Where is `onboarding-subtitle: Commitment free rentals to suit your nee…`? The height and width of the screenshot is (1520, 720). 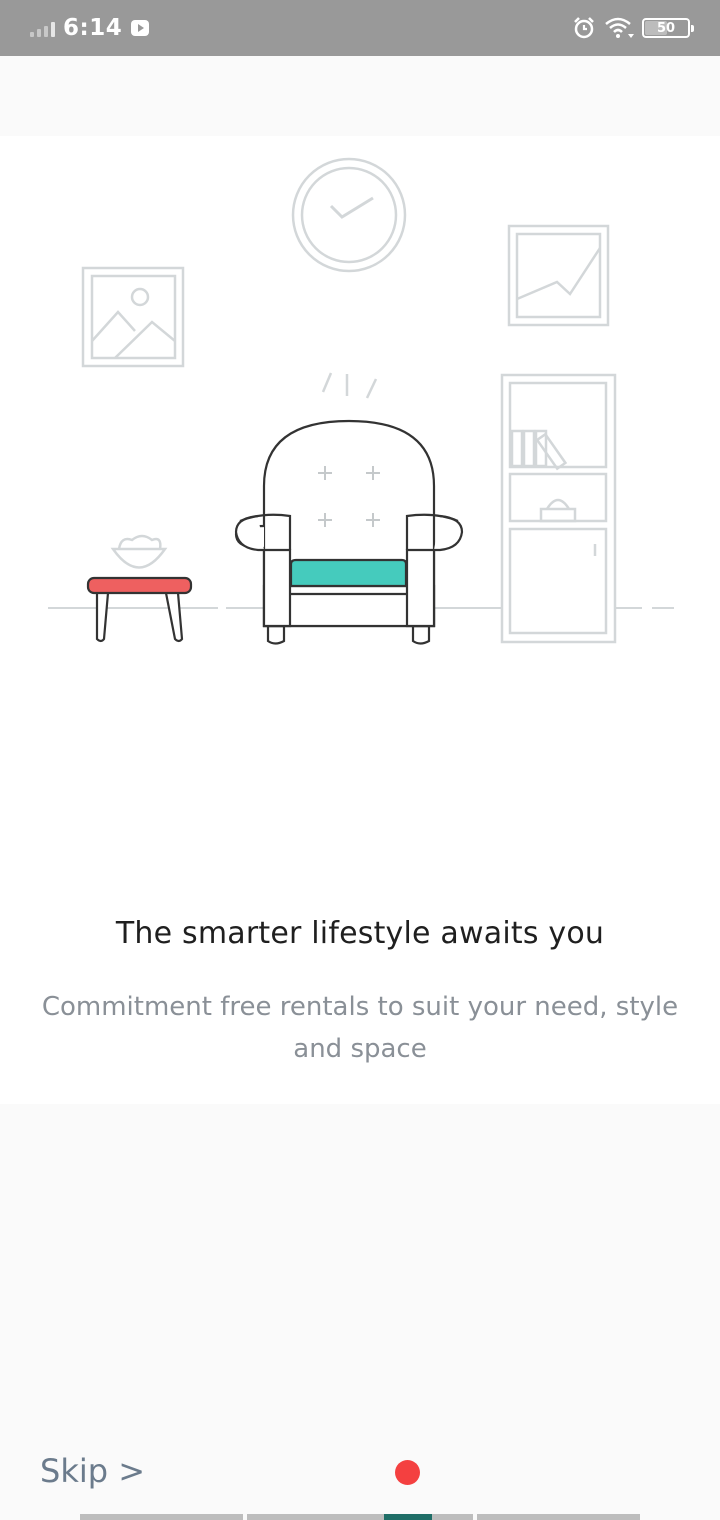 onboarding-subtitle: Commitment free rentals to suit your nee… is located at coordinates (360, 1028).